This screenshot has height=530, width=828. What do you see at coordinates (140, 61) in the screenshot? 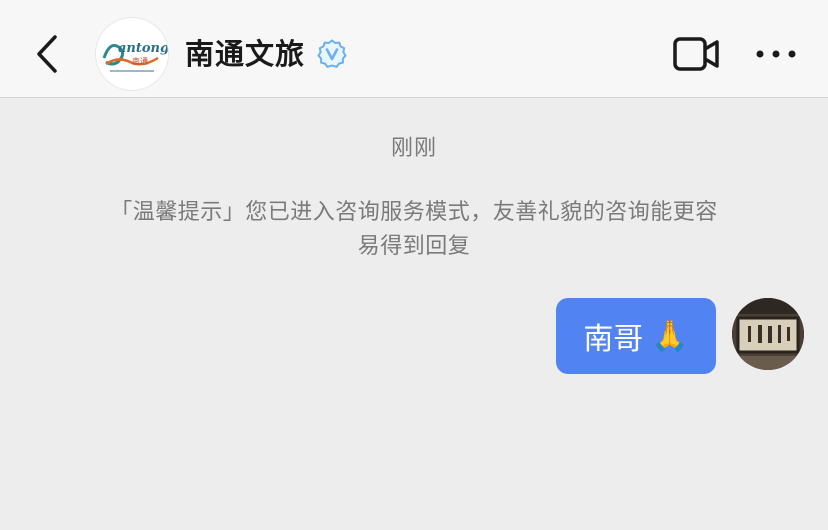
I see `svg-text: 南通` at bounding box center [140, 61].